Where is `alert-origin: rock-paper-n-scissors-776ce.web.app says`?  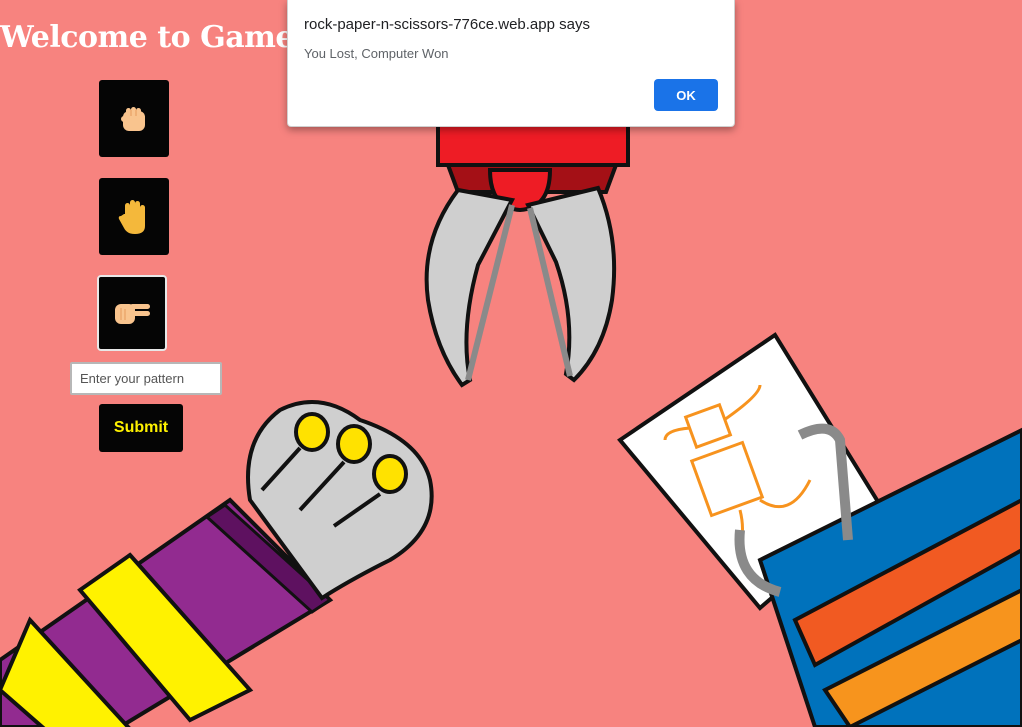
alert-origin: rock-paper-n-scissors-776ce.web.app says is located at coordinates (447, 24).